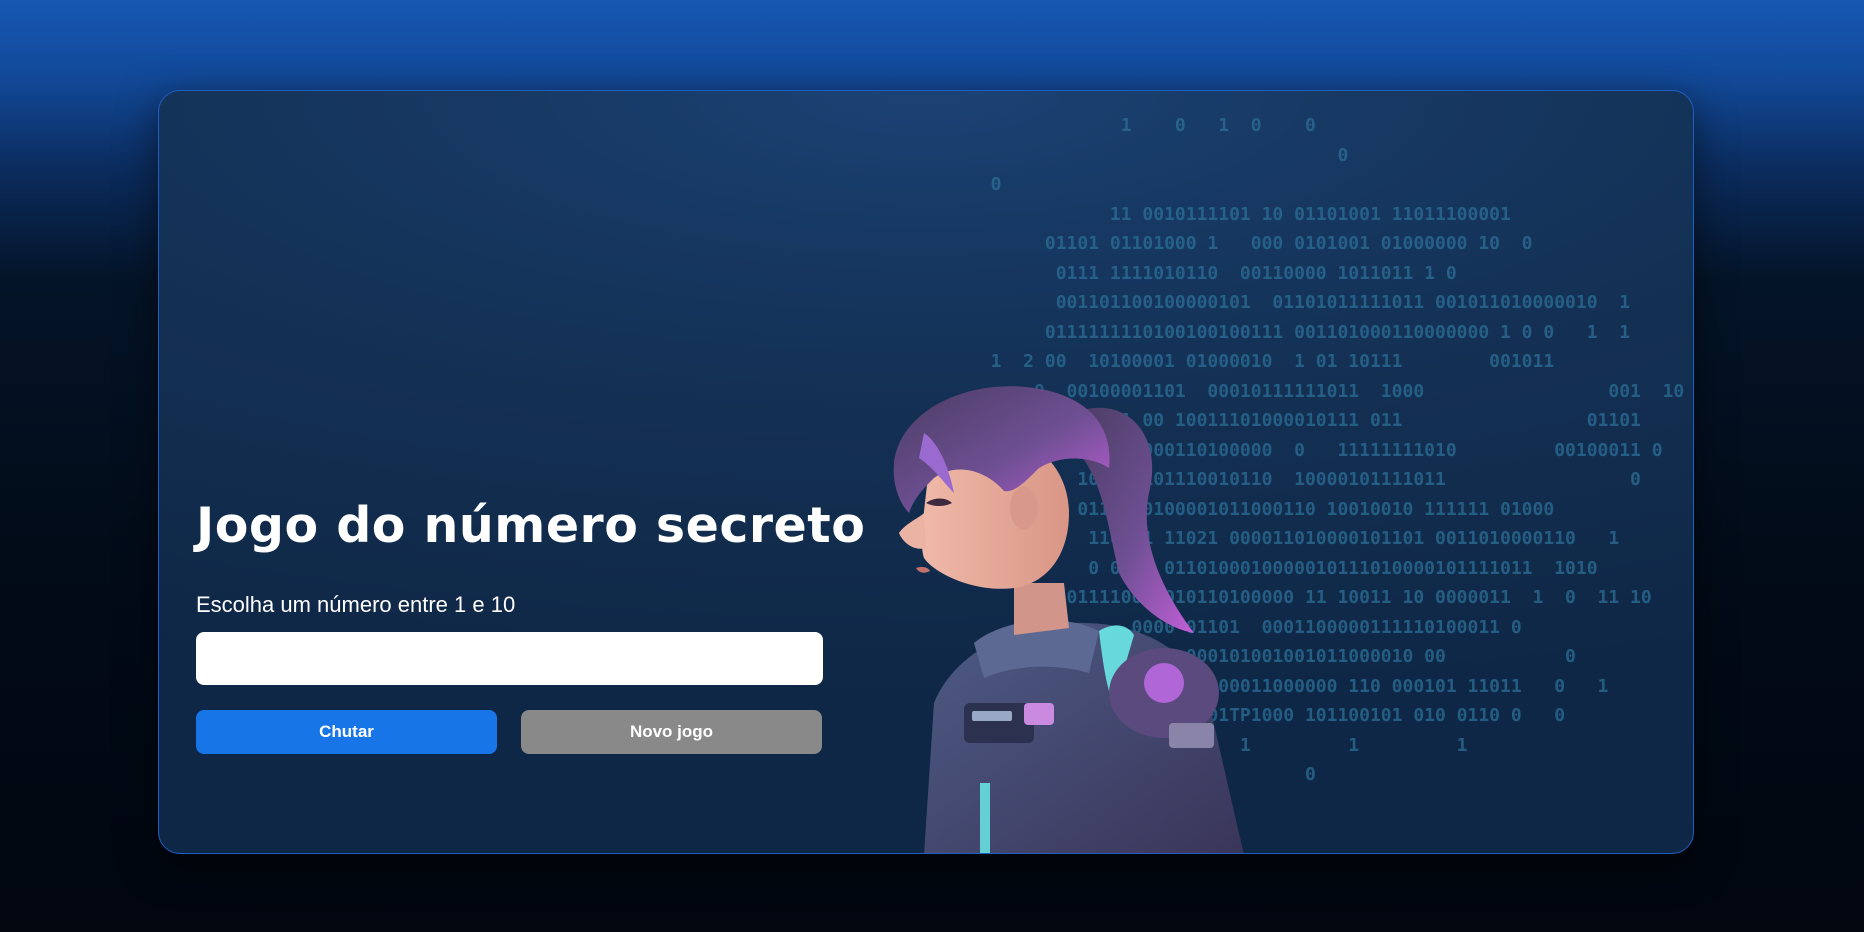 The image size is (1864, 932). Describe the element at coordinates (531, 525) in the screenshot. I see `page-title: Jogo do número secreto` at that location.